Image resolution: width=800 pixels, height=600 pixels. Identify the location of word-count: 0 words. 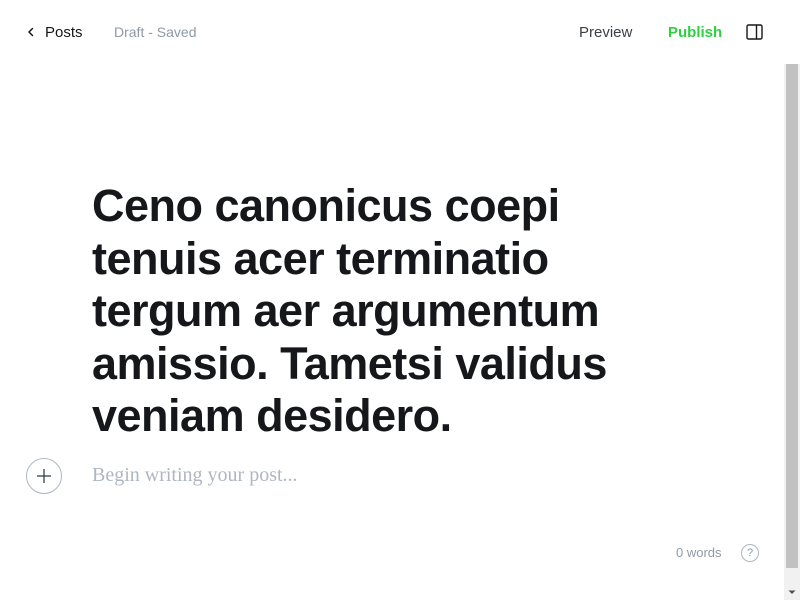
(699, 552).